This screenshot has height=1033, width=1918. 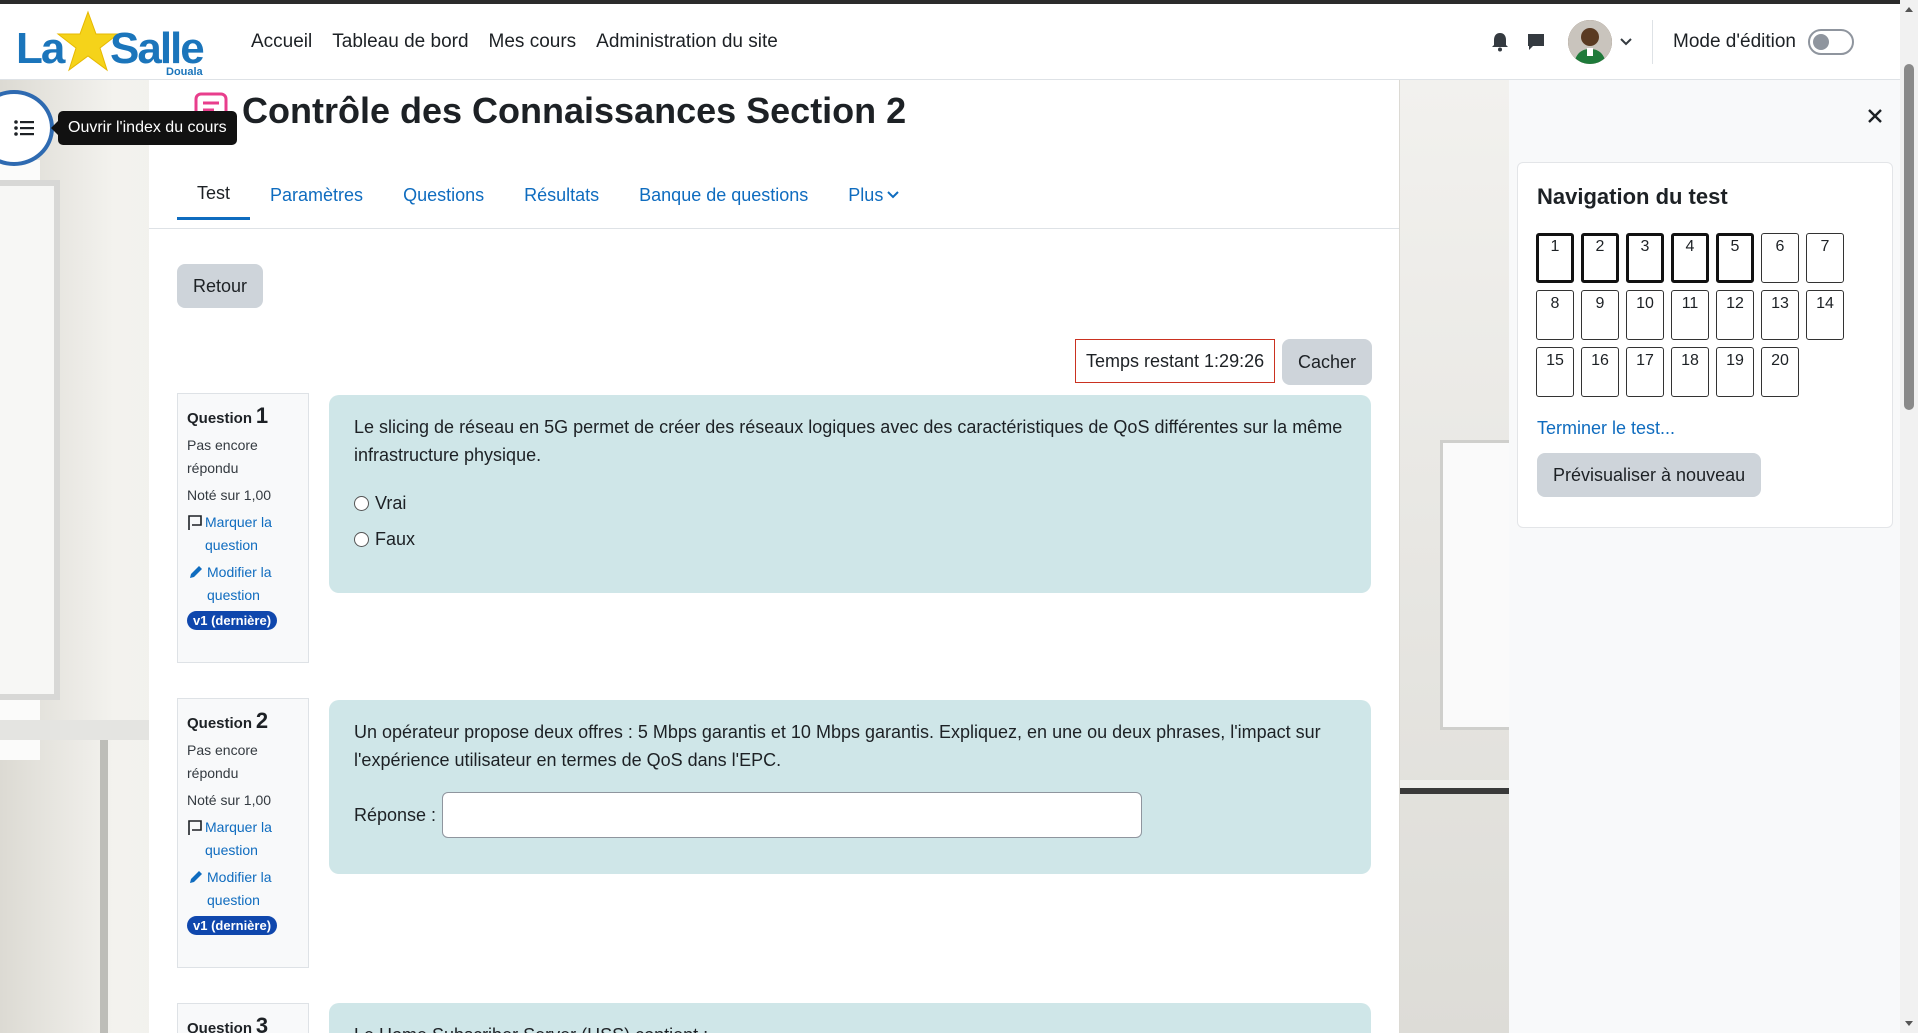 What do you see at coordinates (1780, 372) in the screenshot?
I see `question-nav-button: 20` at bounding box center [1780, 372].